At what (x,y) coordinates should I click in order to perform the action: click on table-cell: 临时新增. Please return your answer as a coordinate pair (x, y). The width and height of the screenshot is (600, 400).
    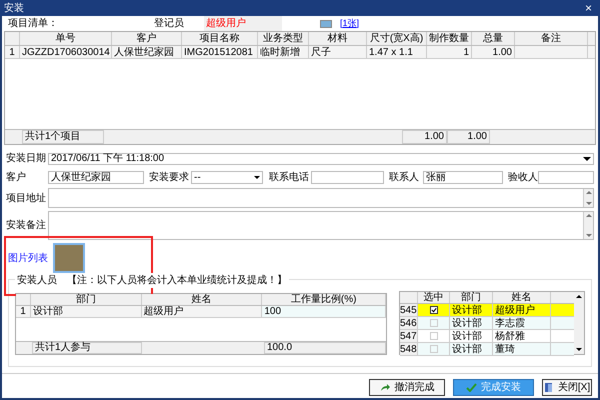
    Looking at the image, I should click on (283, 52).